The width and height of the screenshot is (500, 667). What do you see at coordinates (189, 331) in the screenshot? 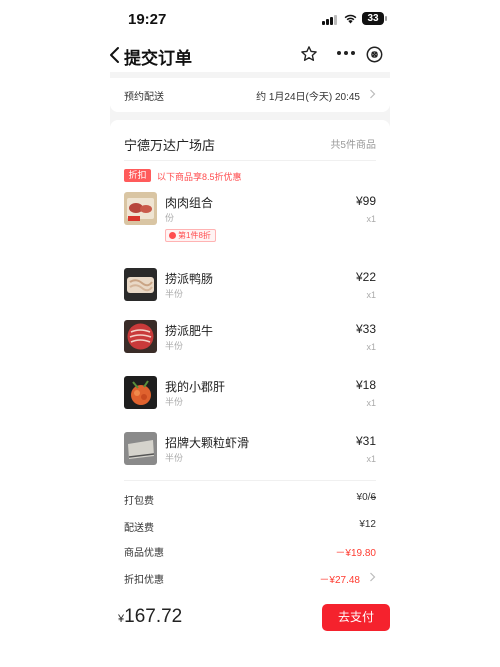
I see `item-name: 捞派肥牛` at bounding box center [189, 331].